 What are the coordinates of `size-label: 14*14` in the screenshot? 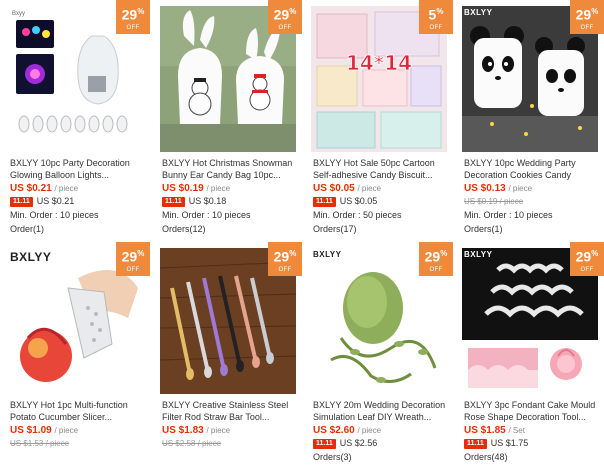 It's located at (379, 63).